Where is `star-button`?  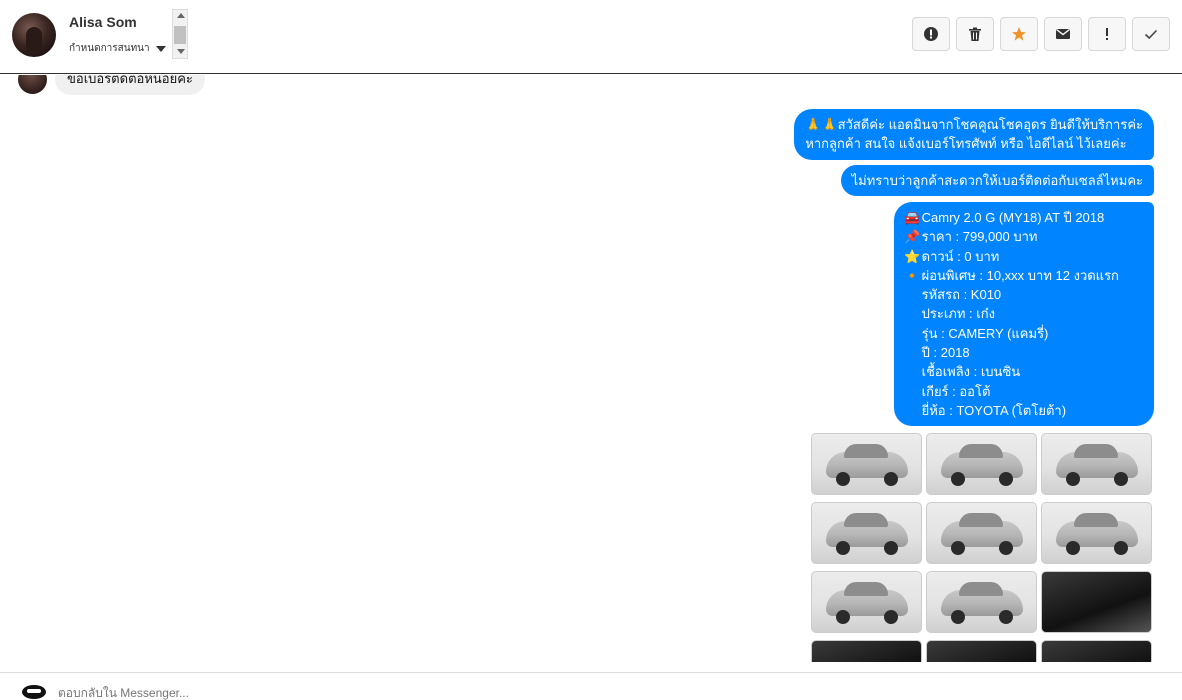 star-button is located at coordinates (1019, 34).